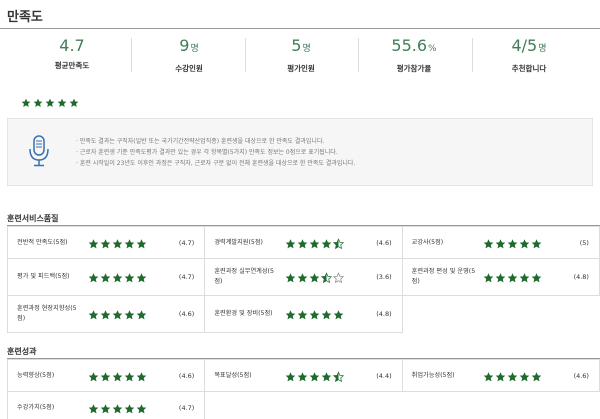 Image resolution: width=600 pixels, height=419 pixels. I want to click on rating-cell: 능력향상(5점) (4.6), so click(107, 376).